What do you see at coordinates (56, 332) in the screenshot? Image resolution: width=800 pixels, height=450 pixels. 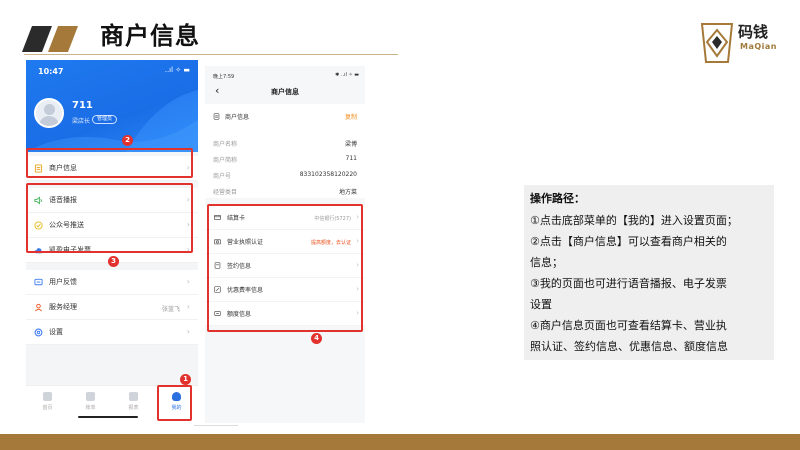 I see `menu-item-label: 设置` at bounding box center [56, 332].